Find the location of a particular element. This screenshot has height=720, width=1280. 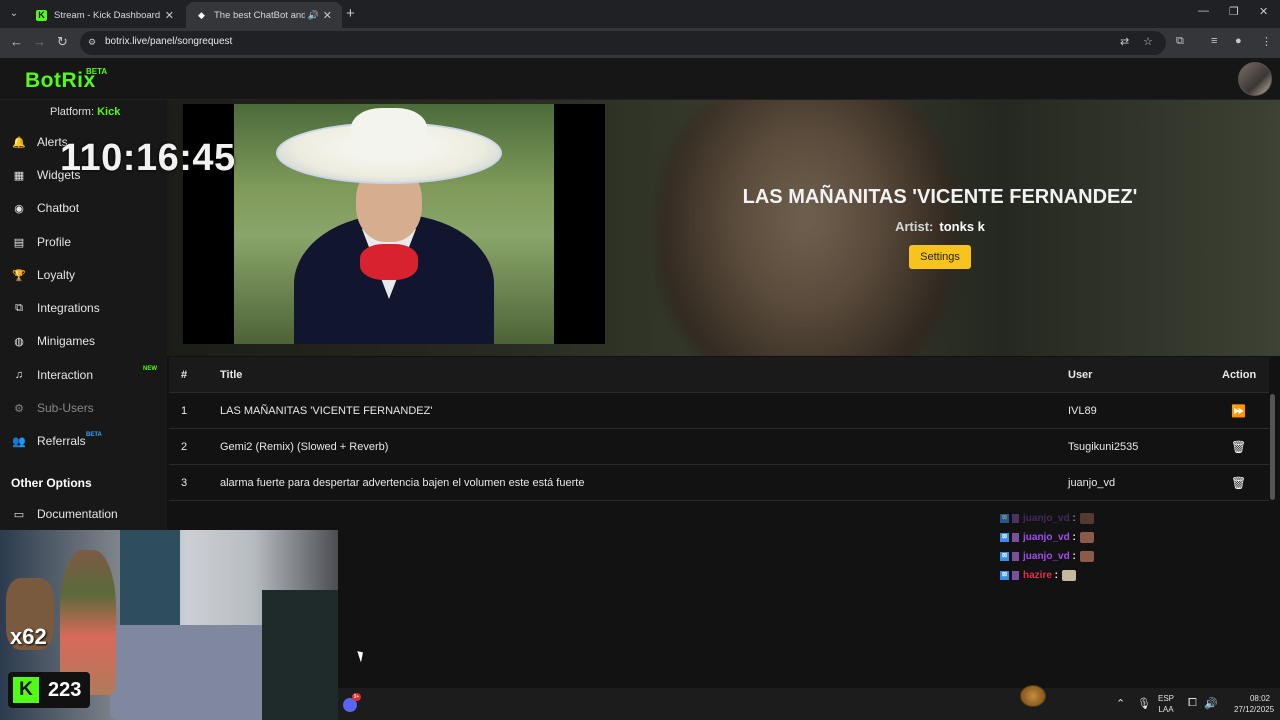

sidebar-item-interaction: ♫ Interaction NEW is located at coordinates (83, 375).